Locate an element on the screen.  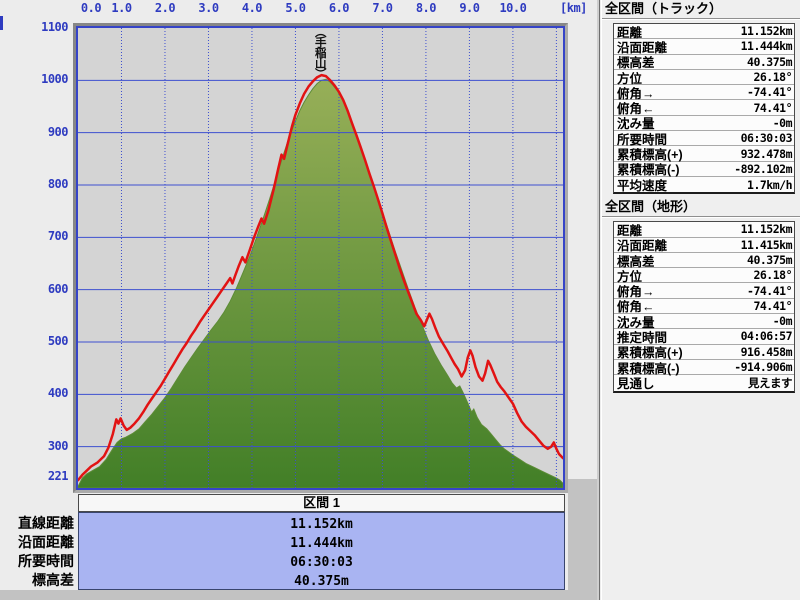
x-axis-tick-label: 3.0 is located at coordinates (208, 8).